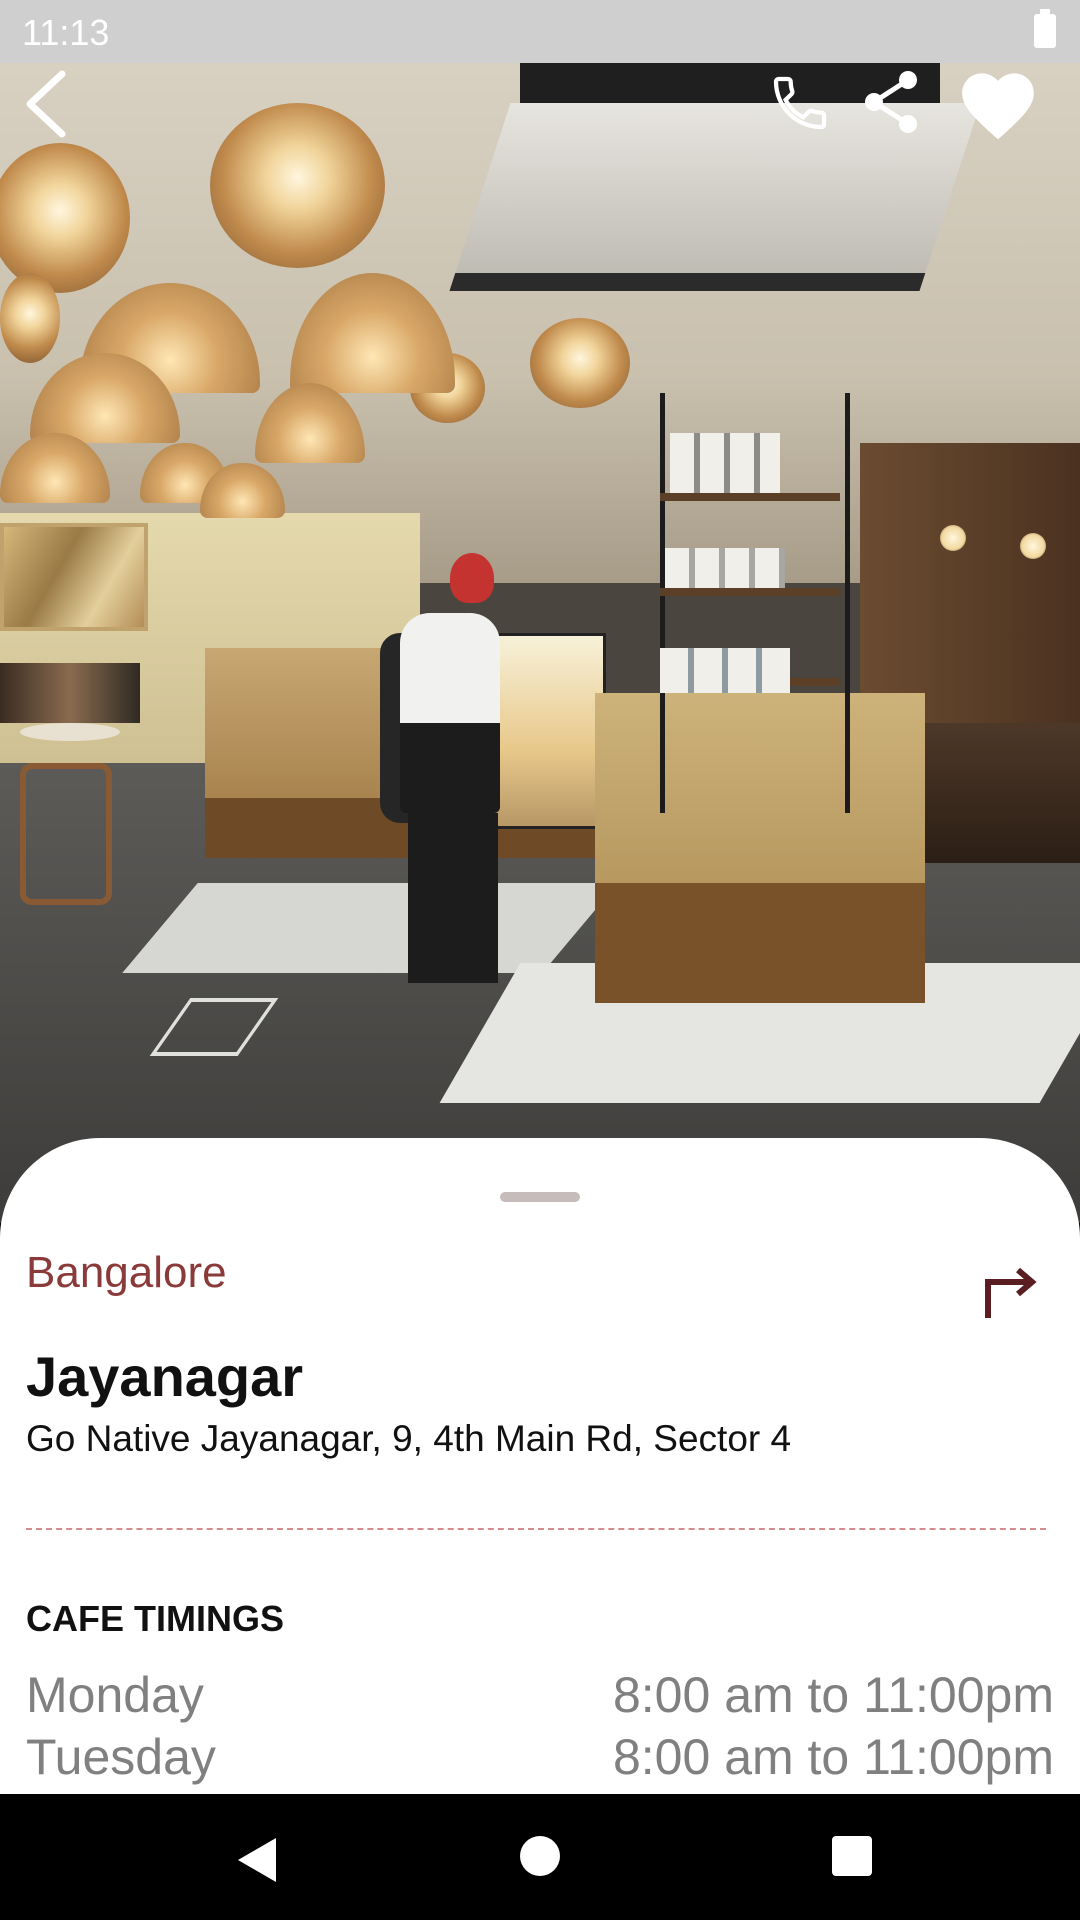  Describe the element at coordinates (540, 31) in the screenshot. I see `status-bar: 11:13` at that location.